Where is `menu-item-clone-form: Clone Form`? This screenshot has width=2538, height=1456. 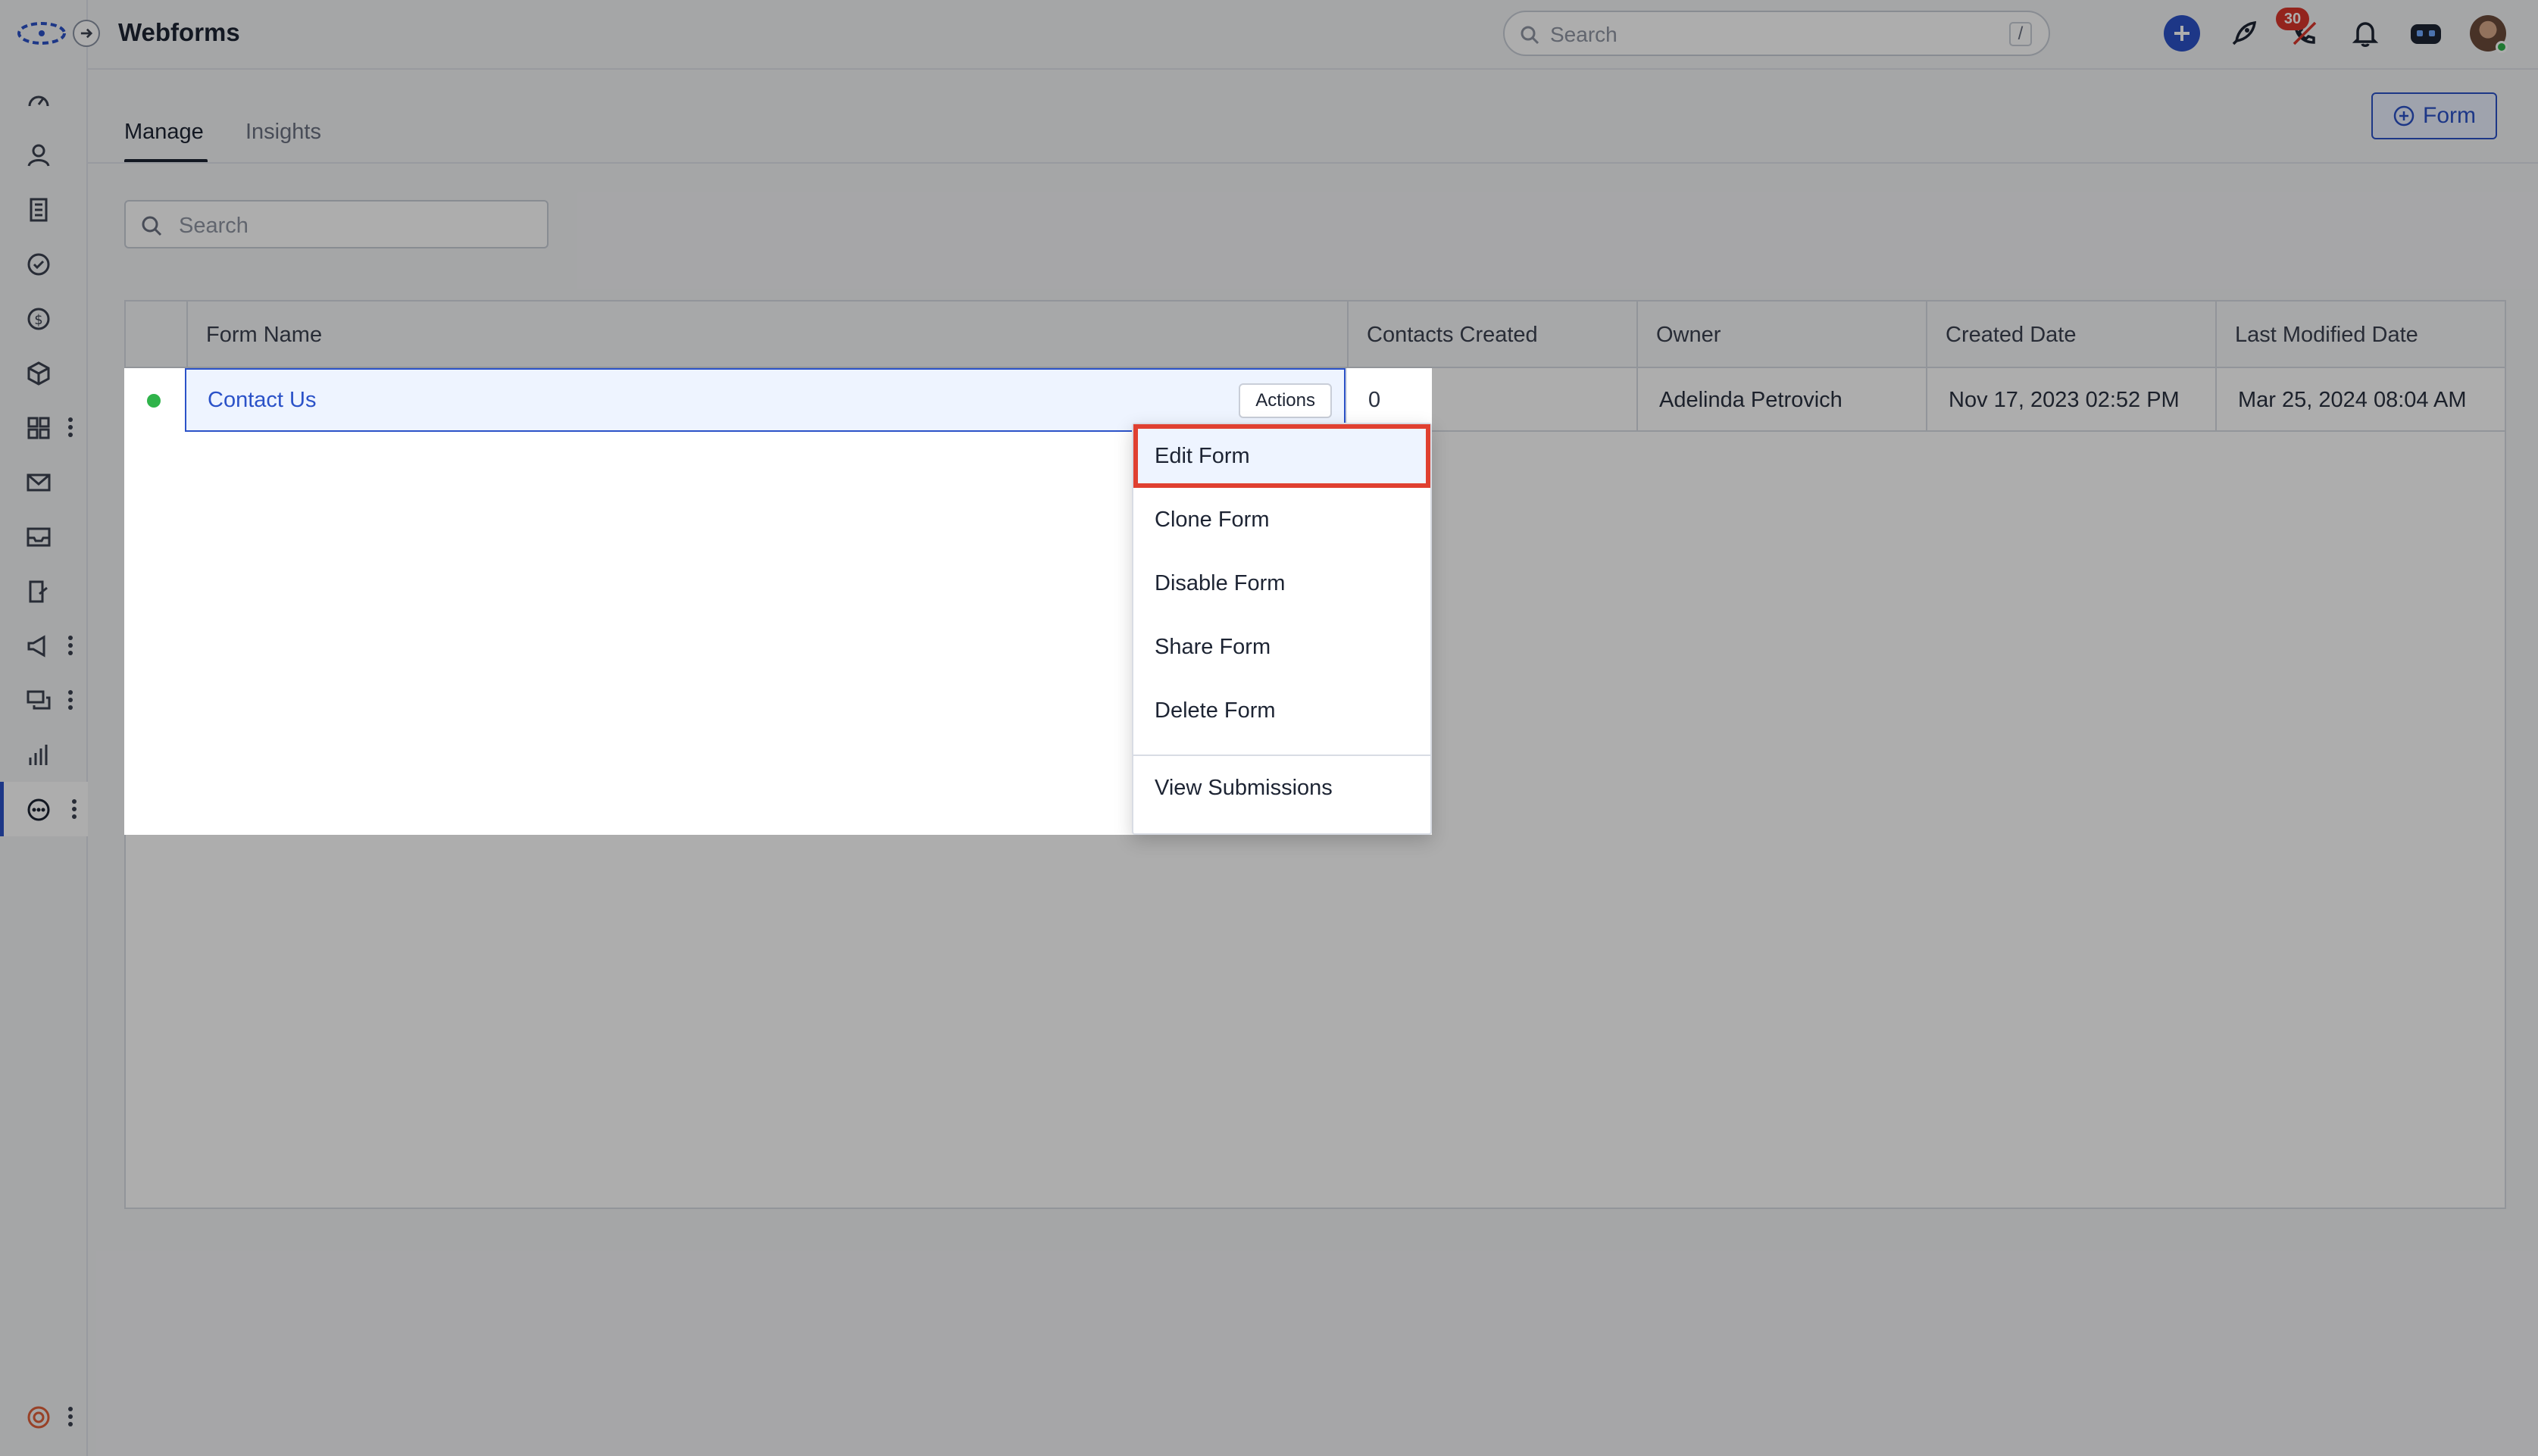
menu-item-clone-form: Clone Form is located at coordinates (1281, 519).